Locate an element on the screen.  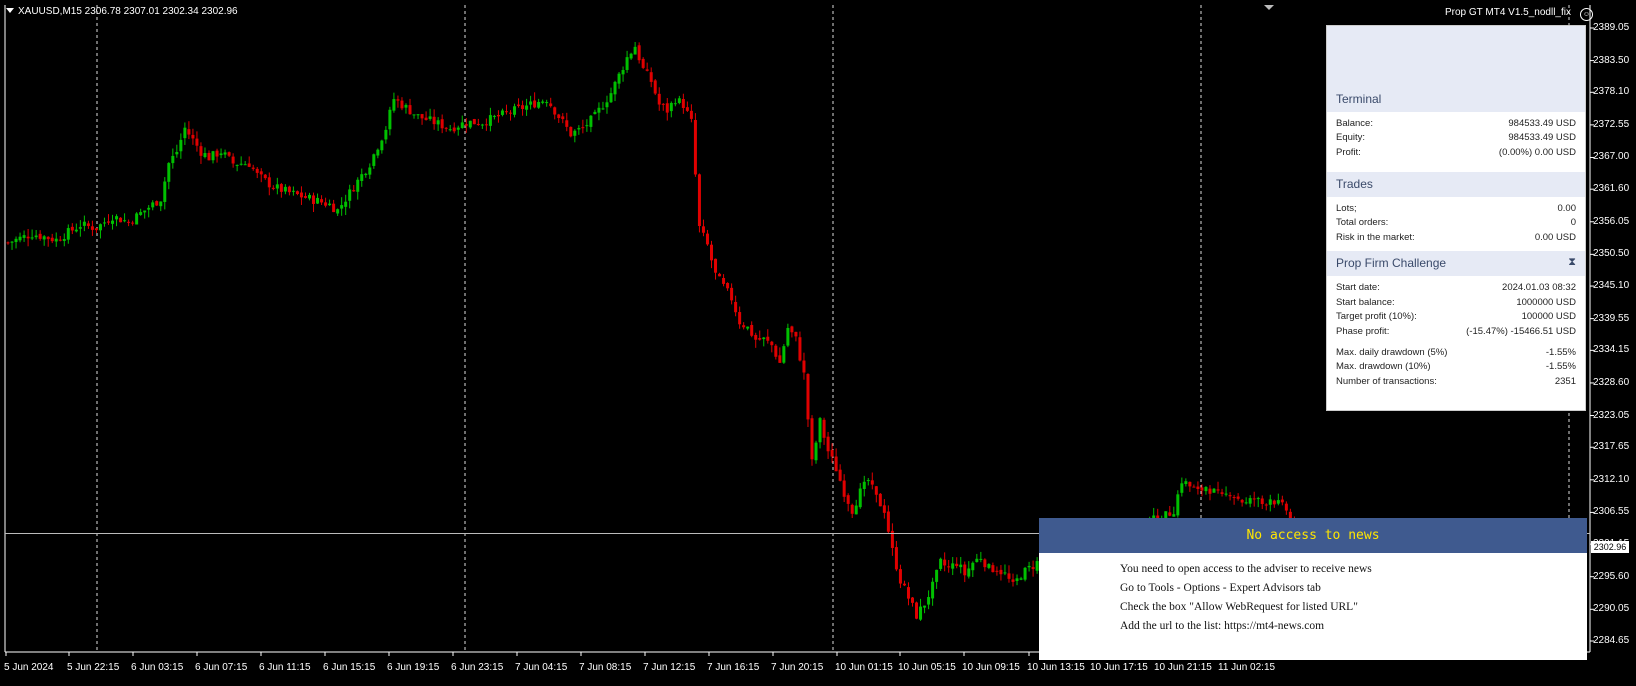
time-tick-label: 6 Jun 19:15 is located at coordinates (413, 667).